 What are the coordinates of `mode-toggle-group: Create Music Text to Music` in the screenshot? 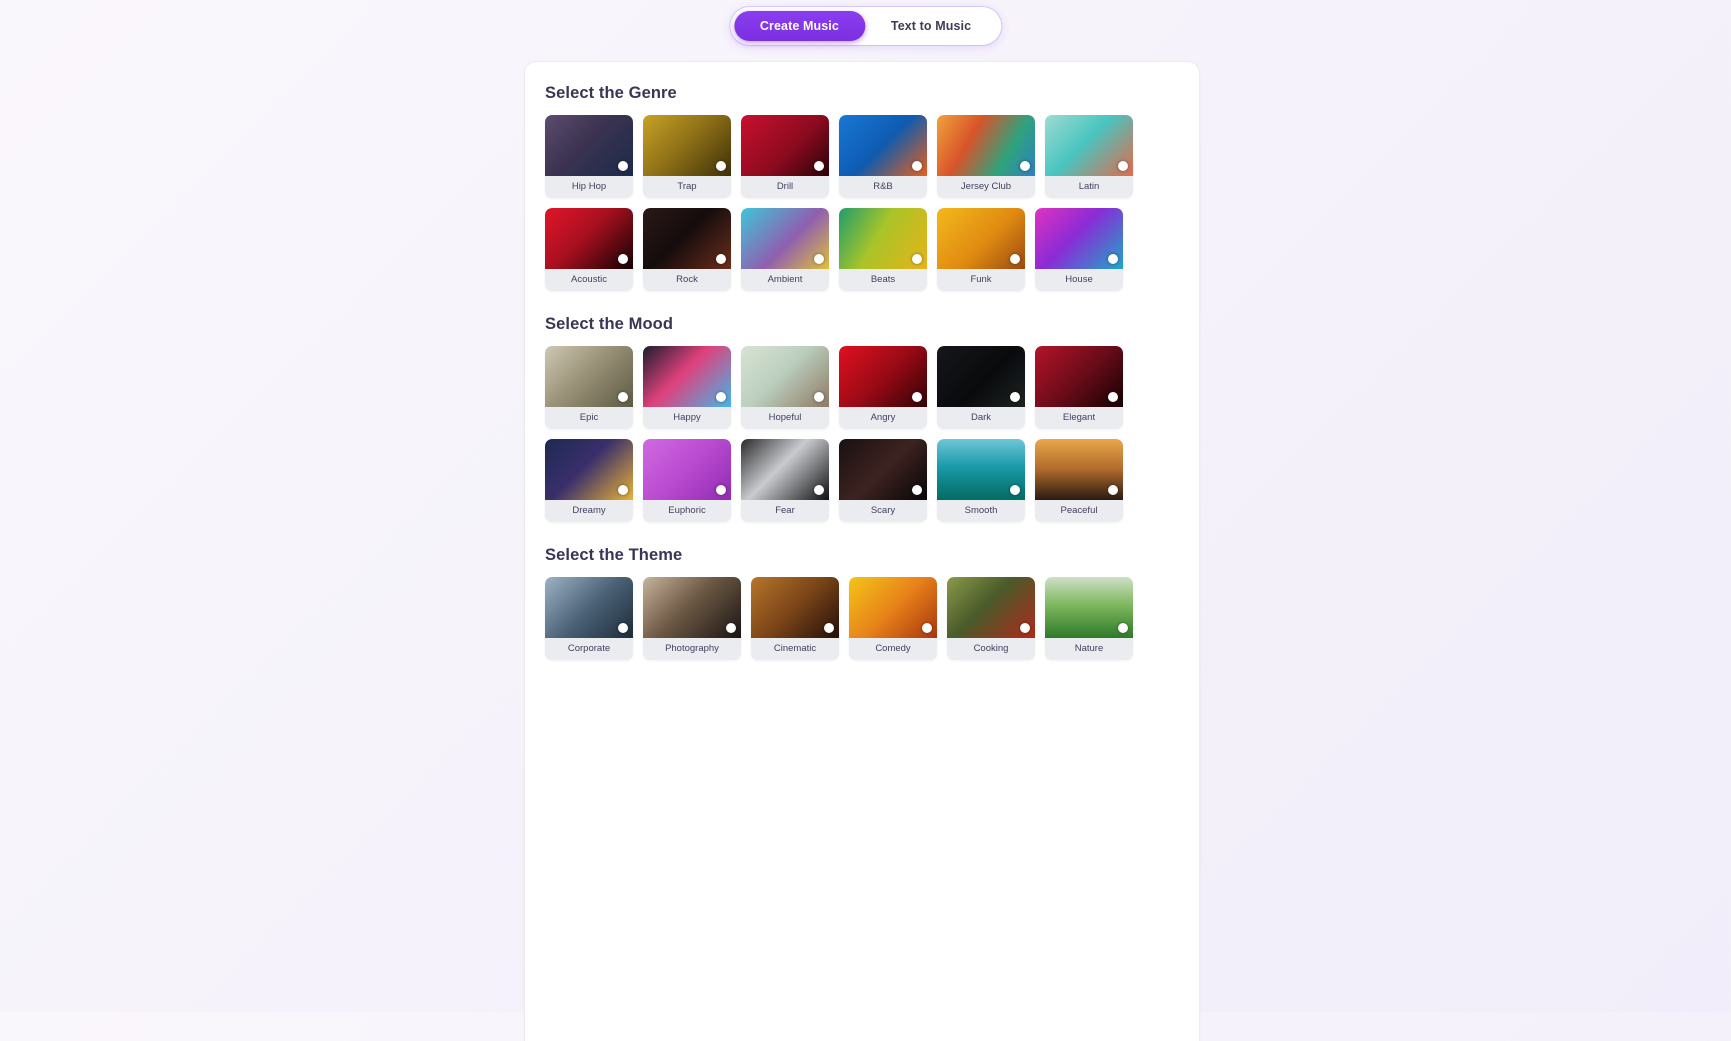 It's located at (865, 26).